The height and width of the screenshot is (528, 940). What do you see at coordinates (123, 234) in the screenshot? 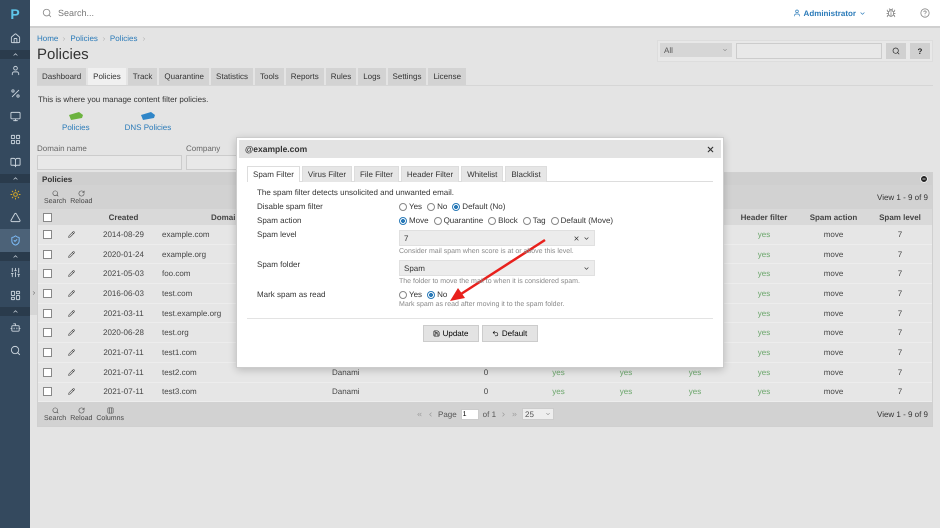
I see `table-cell: 2014-08-29` at bounding box center [123, 234].